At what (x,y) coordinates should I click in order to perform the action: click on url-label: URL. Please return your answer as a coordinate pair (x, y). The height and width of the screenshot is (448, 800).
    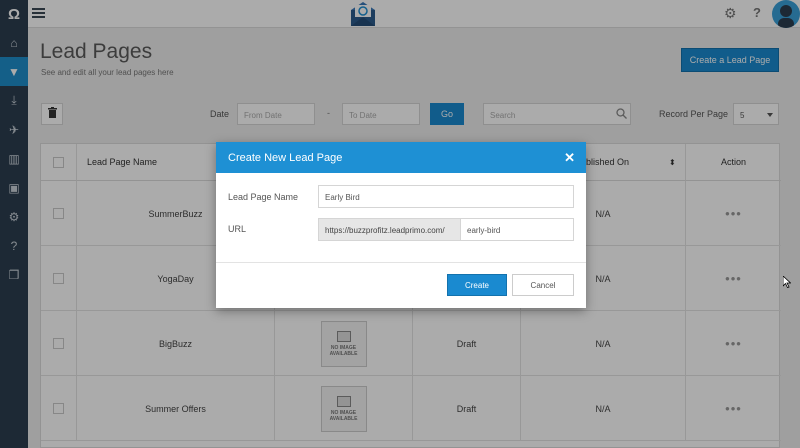
    Looking at the image, I should click on (237, 229).